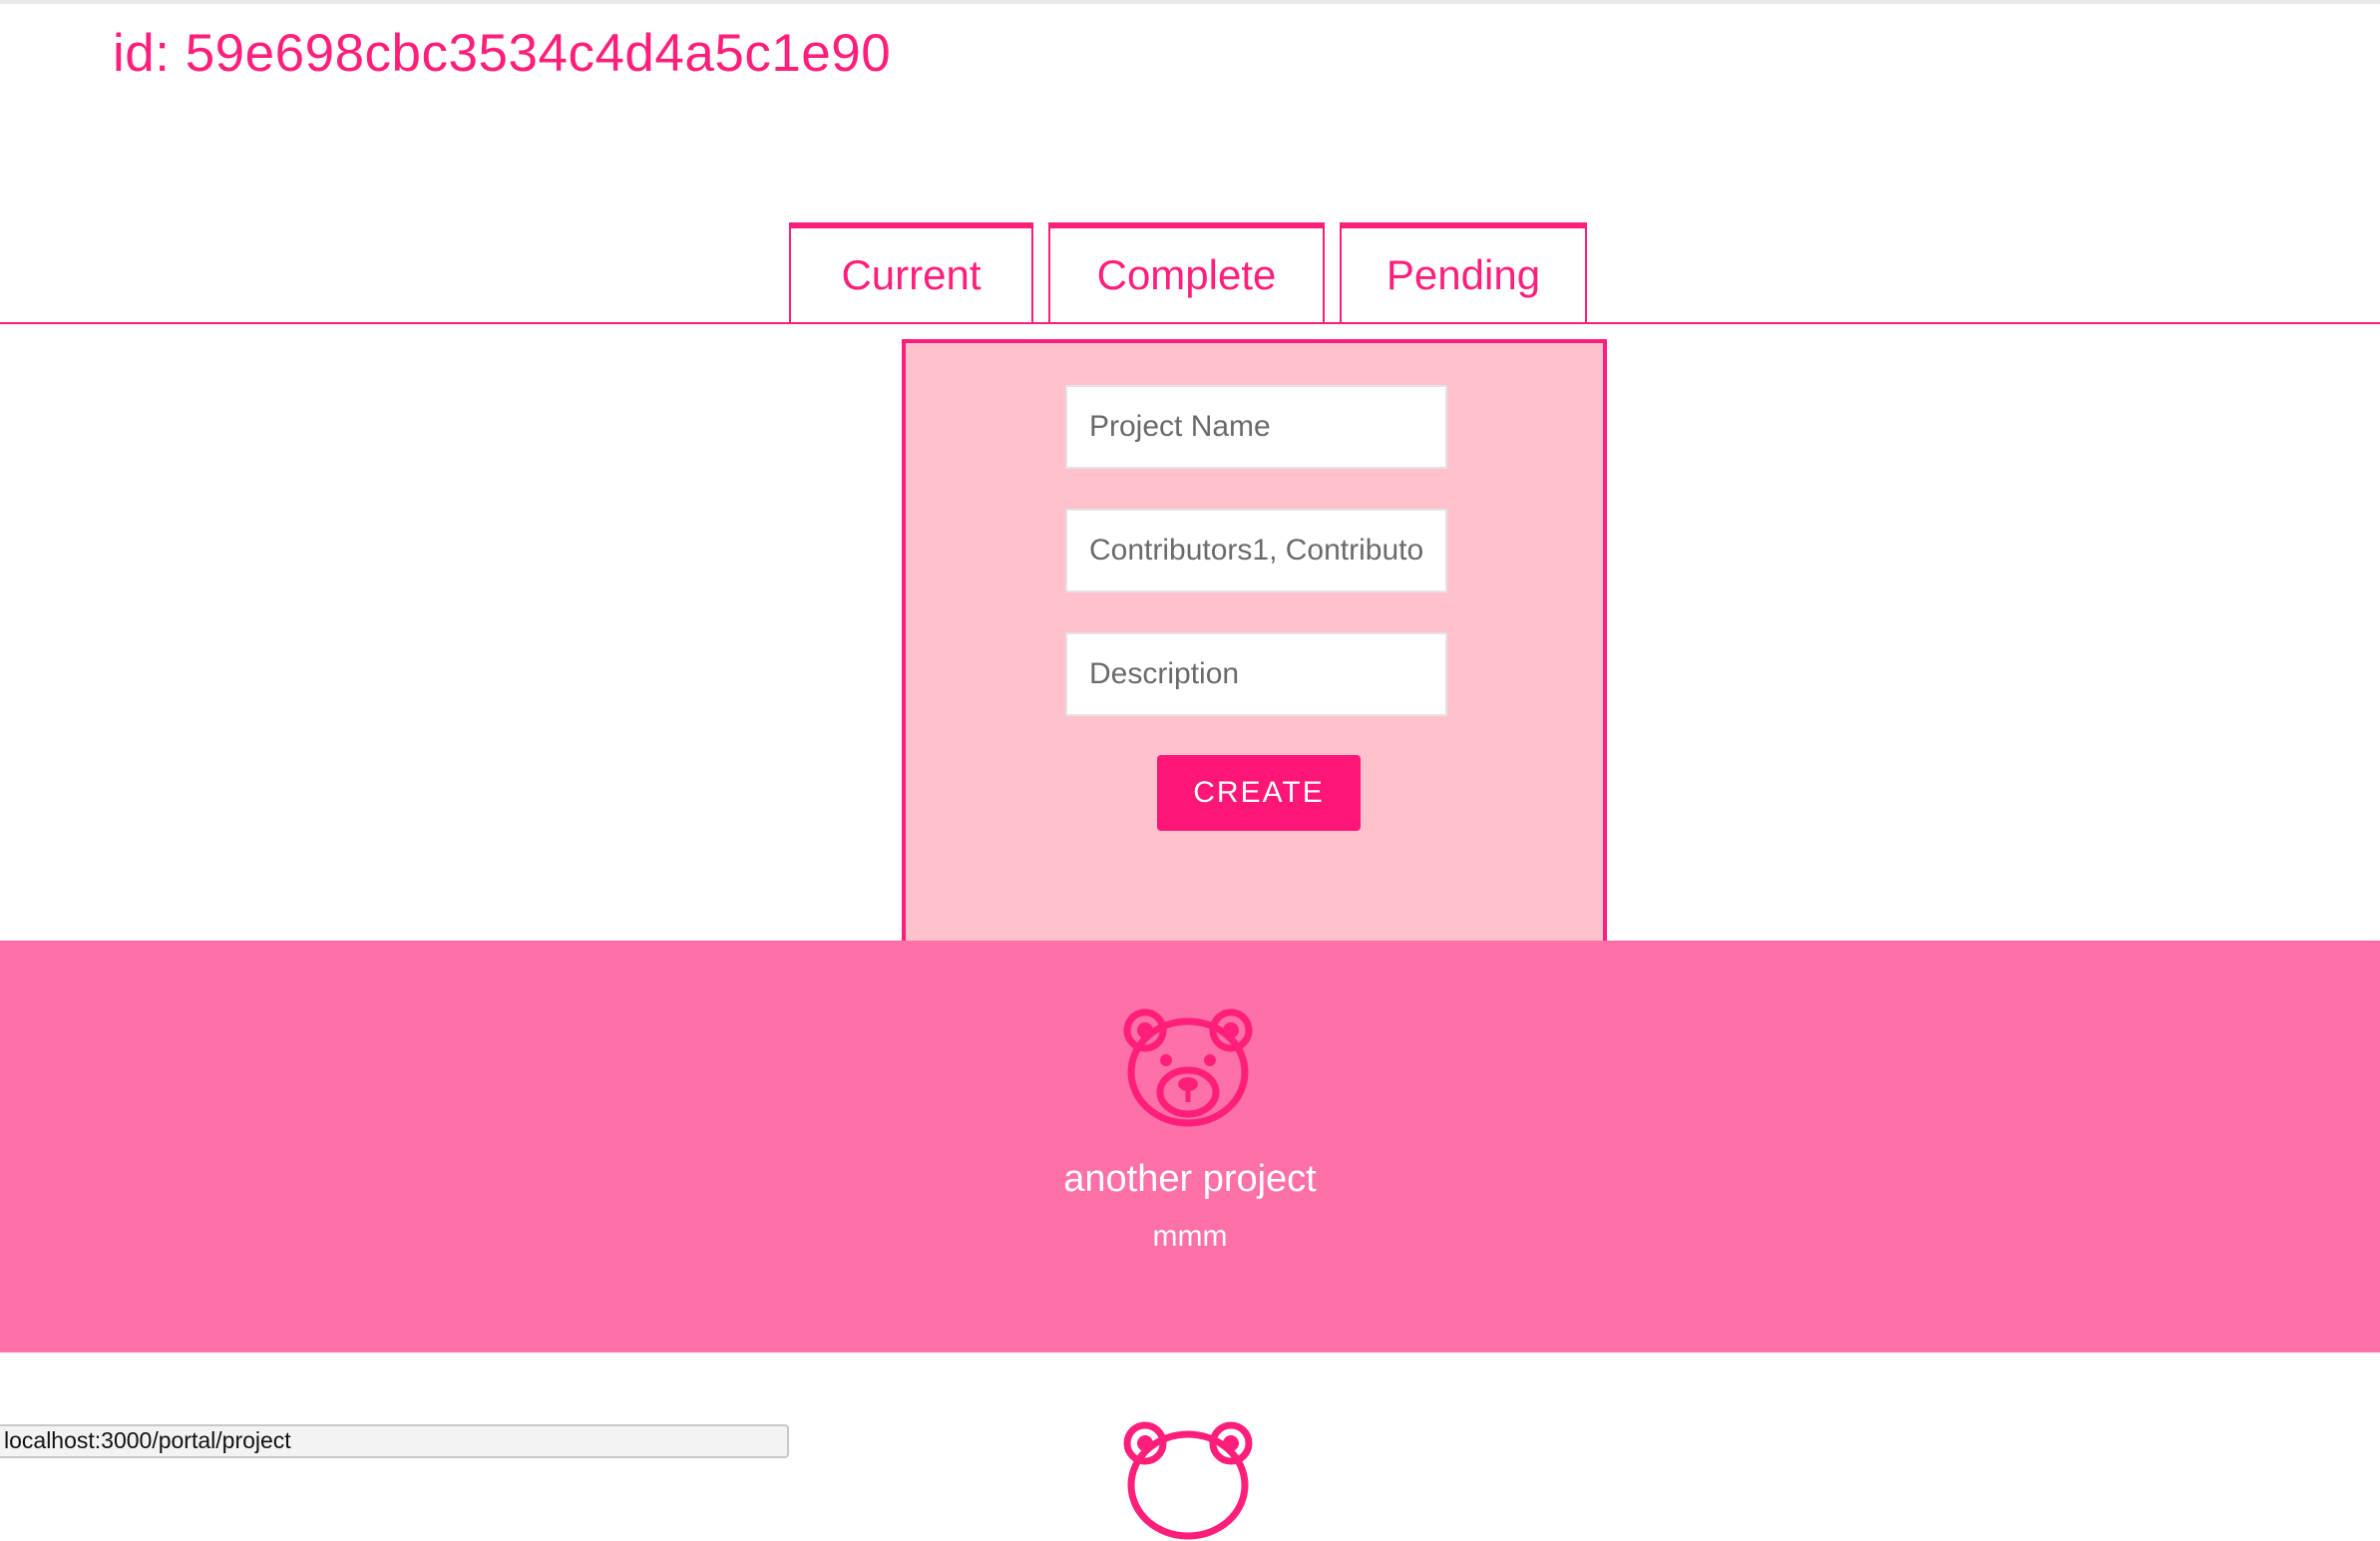 Image resolution: width=2380 pixels, height=1541 pixels. I want to click on project-description: mmm, so click(1190, 1237).